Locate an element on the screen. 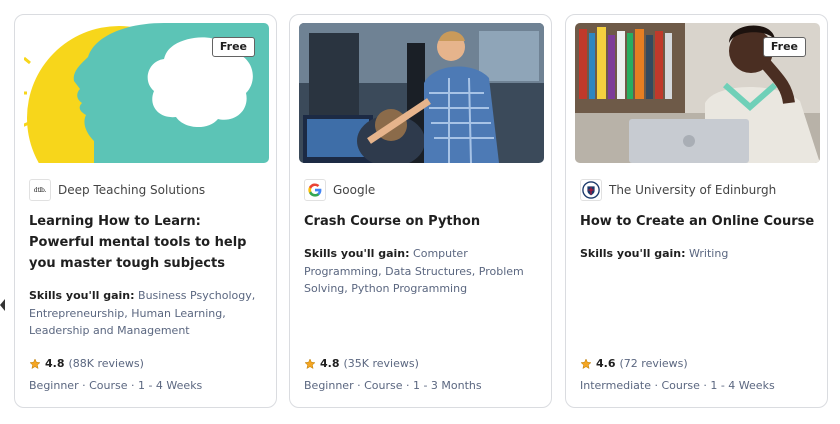 This screenshot has width=840, height=424. partner-info: The University of Edinburgh is located at coordinates (678, 190).